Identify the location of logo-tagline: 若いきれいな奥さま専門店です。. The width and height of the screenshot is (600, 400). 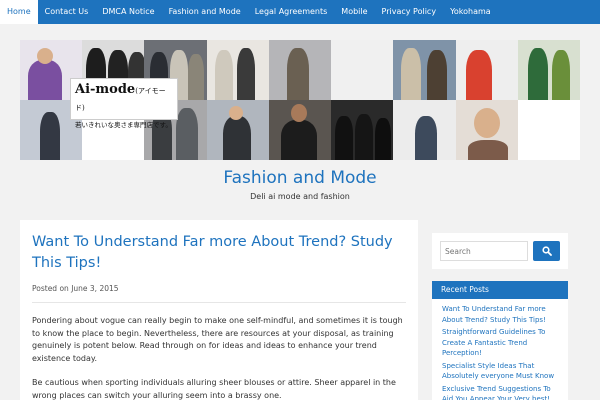
(123, 125).